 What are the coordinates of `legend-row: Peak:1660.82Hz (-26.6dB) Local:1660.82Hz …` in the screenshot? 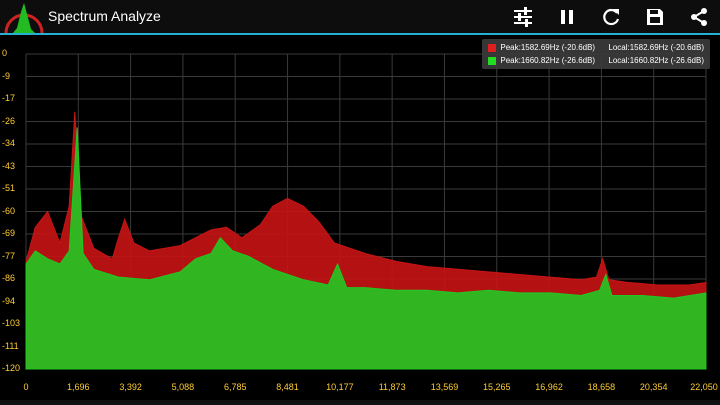 It's located at (596, 60).